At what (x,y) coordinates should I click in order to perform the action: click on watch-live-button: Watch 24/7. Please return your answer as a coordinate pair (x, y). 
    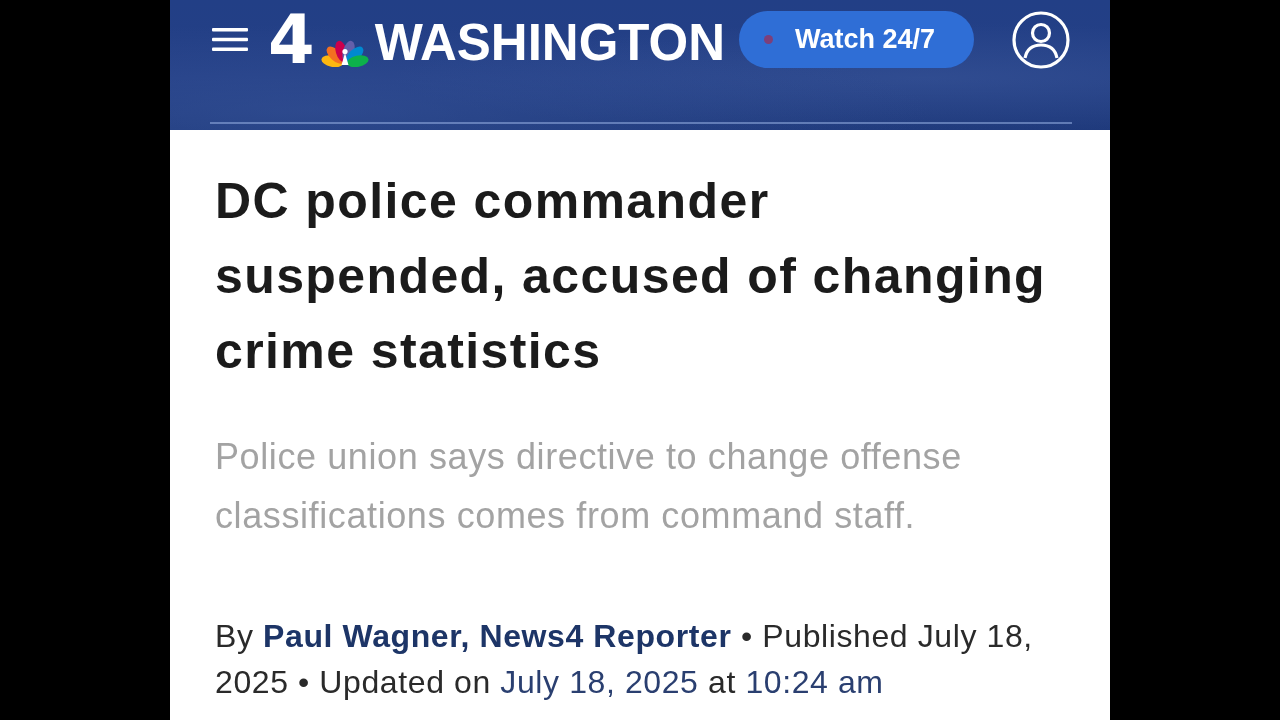
    Looking at the image, I should click on (857, 39).